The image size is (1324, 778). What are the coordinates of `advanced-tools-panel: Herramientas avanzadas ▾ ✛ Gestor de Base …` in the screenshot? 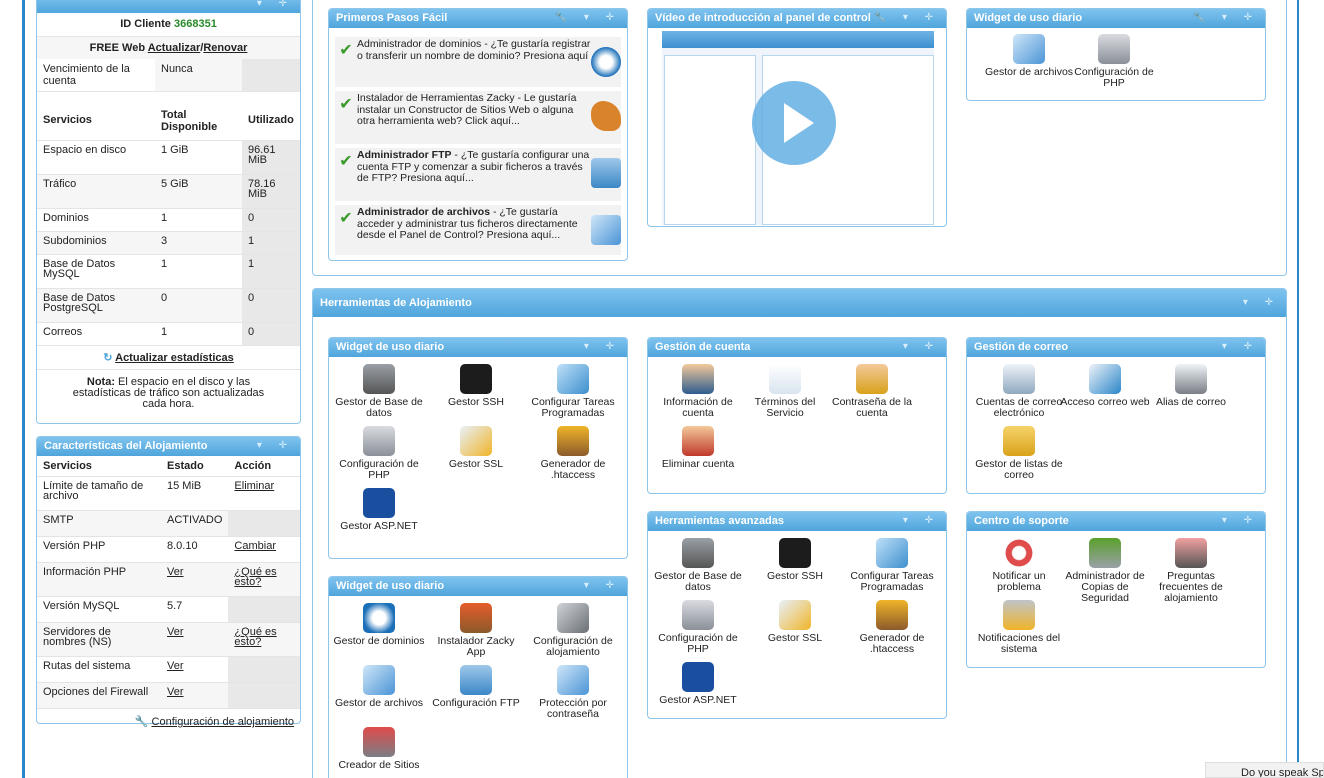 It's located at (797, 615).